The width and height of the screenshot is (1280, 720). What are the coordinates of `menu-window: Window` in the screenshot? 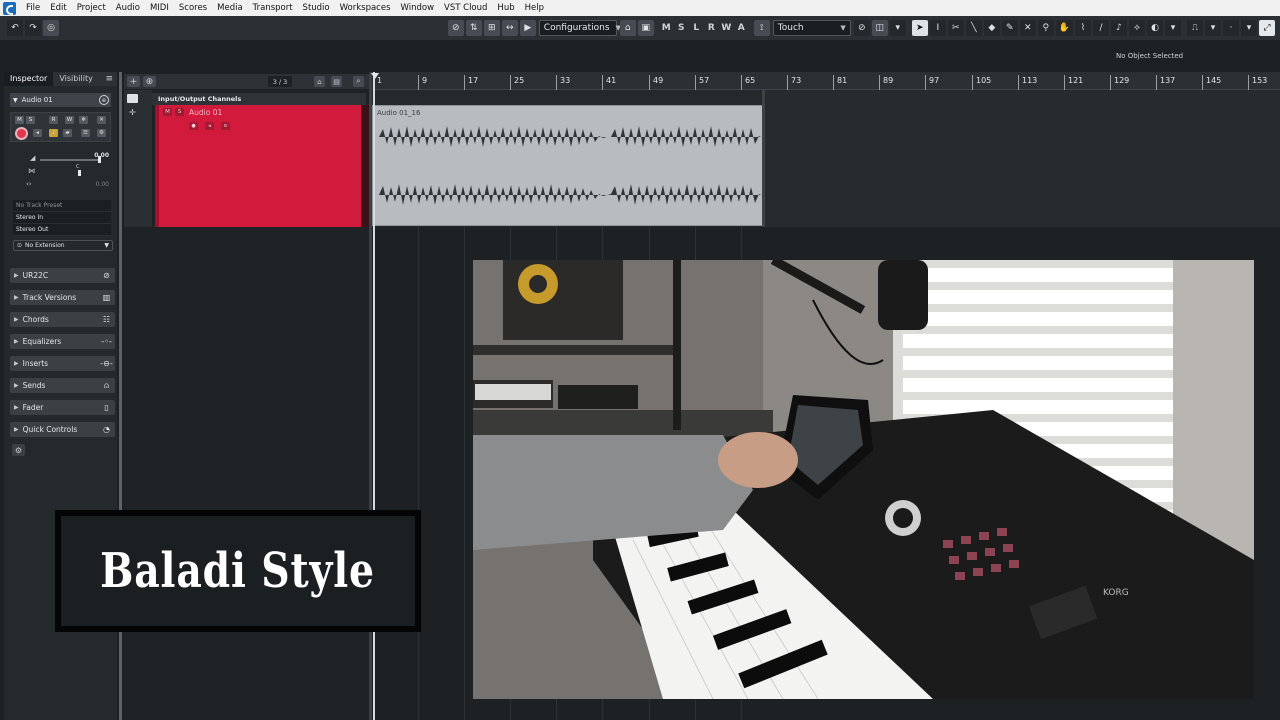 It's located at (418, 8).